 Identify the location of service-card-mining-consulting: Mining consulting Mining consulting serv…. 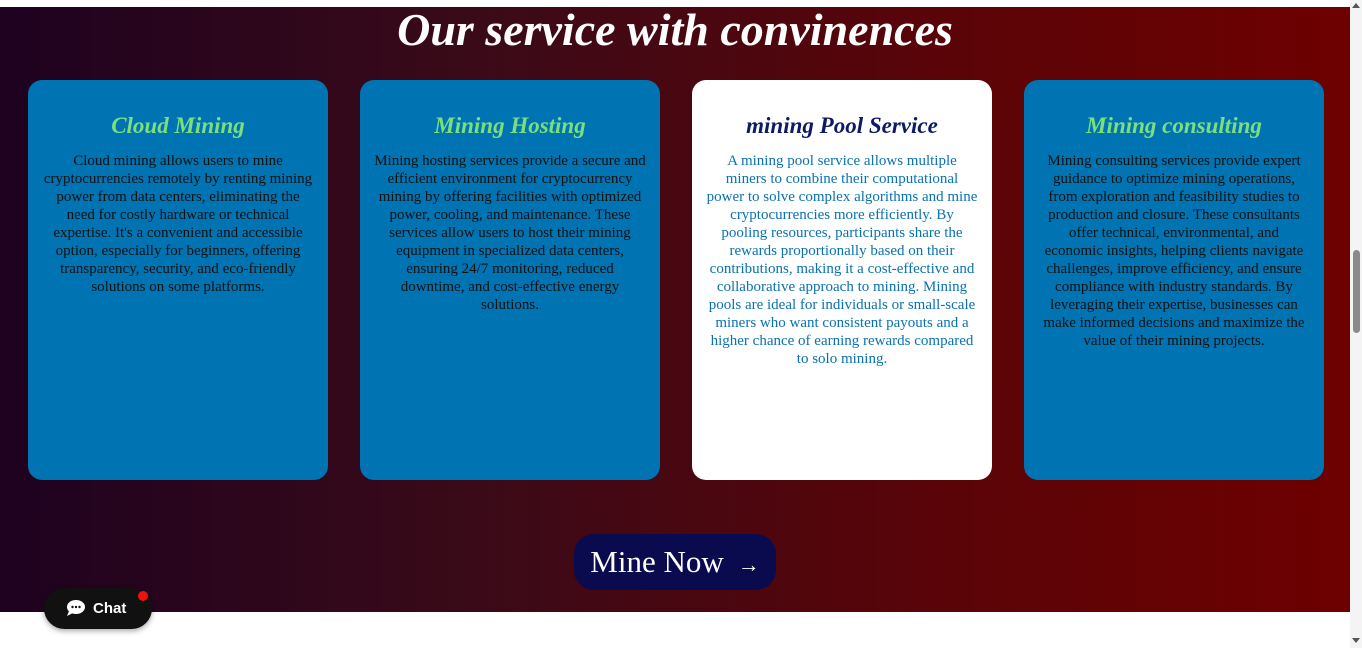
(1174, 280).